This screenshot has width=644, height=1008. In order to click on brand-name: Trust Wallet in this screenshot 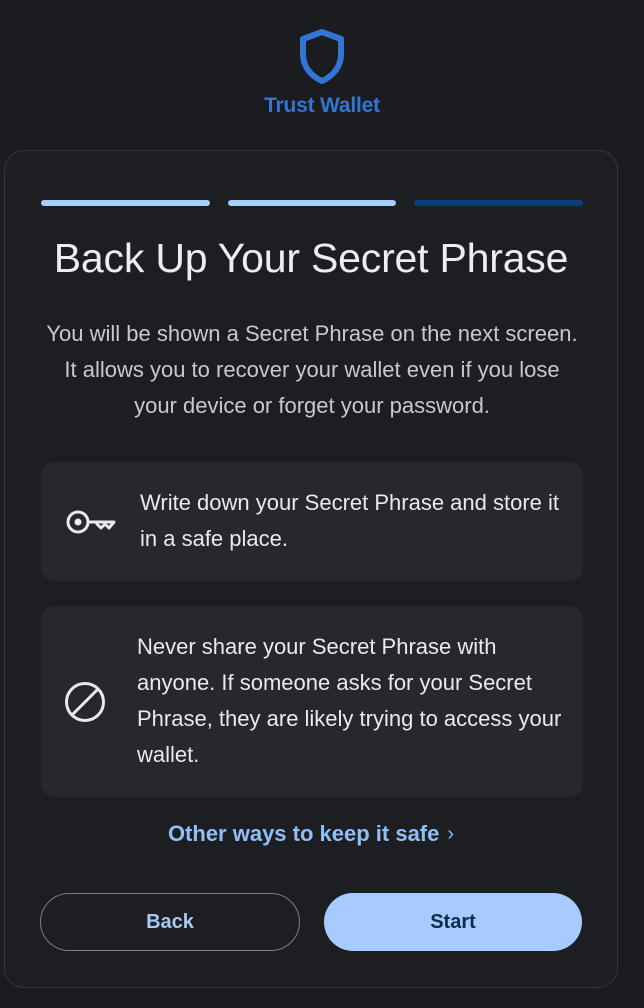, I will do `click(322, 105)`.